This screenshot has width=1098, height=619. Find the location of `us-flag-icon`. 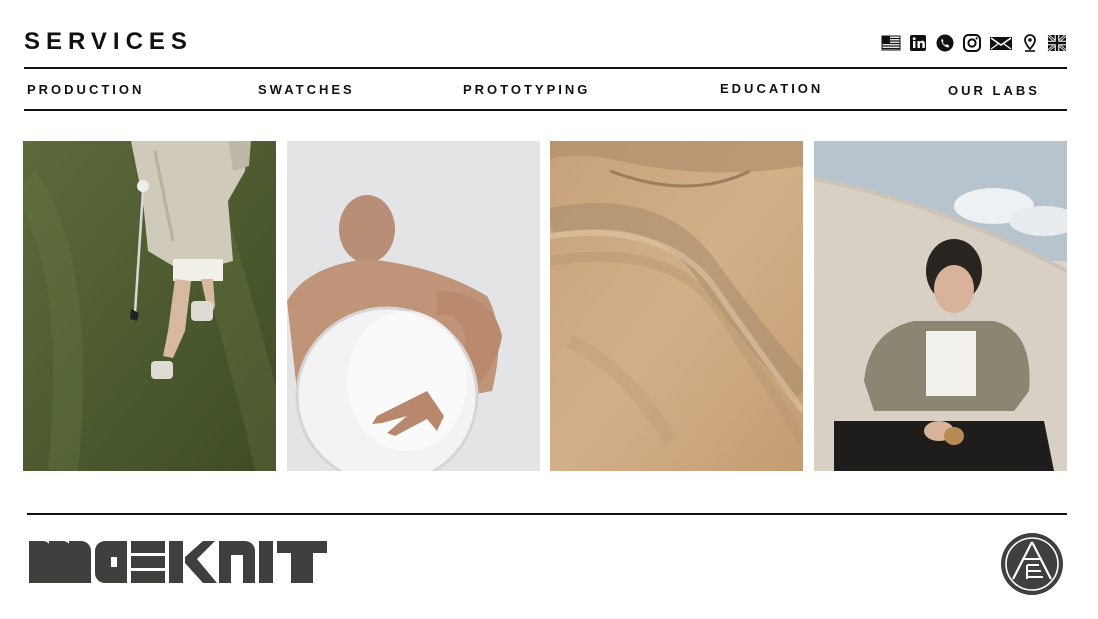

us-flag-icon is located at coordinates (891, 43).